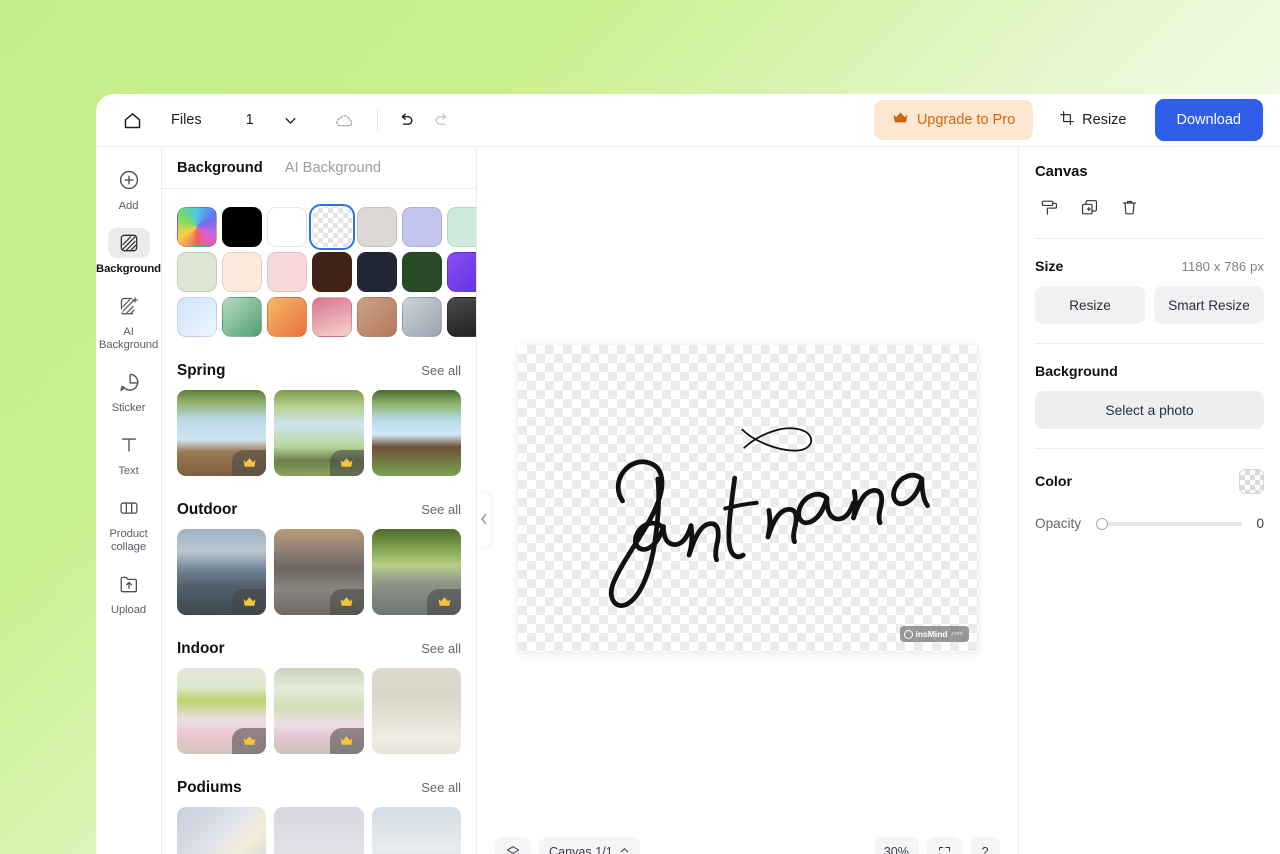  I want to click on color-label: Color, so click(1054, 481).